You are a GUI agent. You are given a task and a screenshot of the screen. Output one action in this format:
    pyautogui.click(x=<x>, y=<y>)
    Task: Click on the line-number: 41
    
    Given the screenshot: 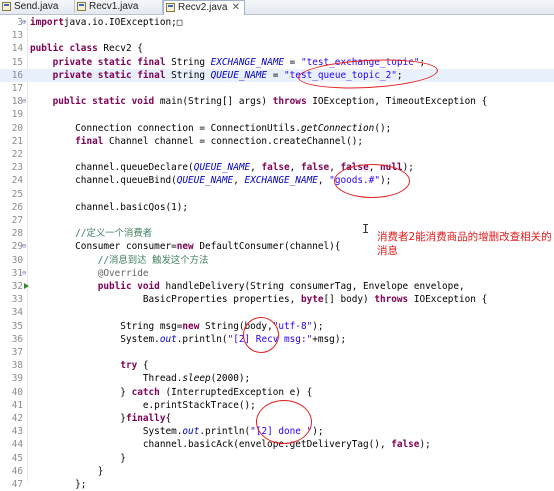 What is the action you would take?
    pyautogui.click(x=17, y=405)
    